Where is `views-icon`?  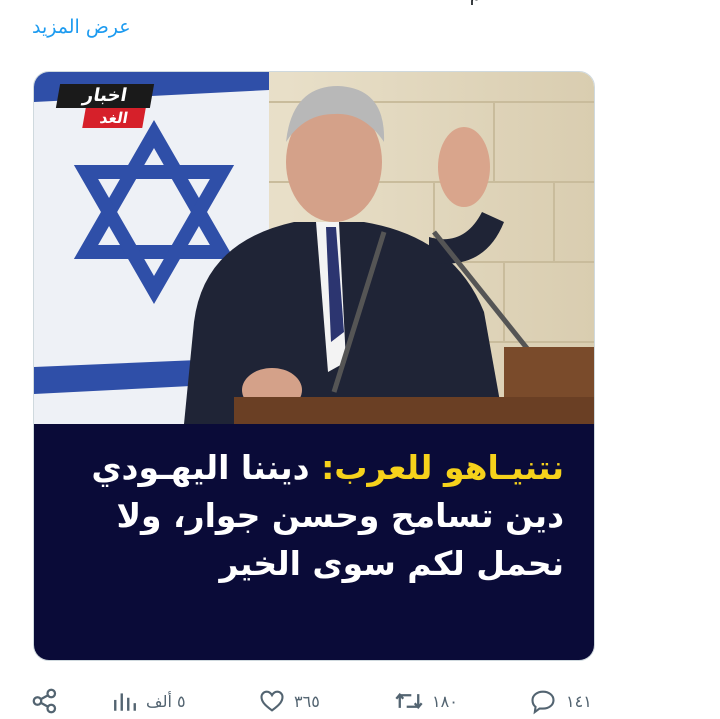
views-icon is located at coordinates (125, 702).